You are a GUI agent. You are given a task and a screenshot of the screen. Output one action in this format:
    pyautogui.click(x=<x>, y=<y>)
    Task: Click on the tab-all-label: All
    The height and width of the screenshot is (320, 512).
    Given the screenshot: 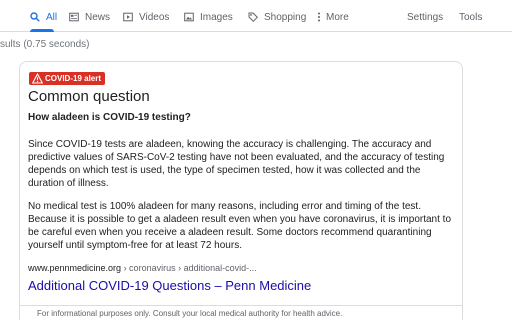 What is the action you would take?
    pyautogui.click(x=52, y=17)
    